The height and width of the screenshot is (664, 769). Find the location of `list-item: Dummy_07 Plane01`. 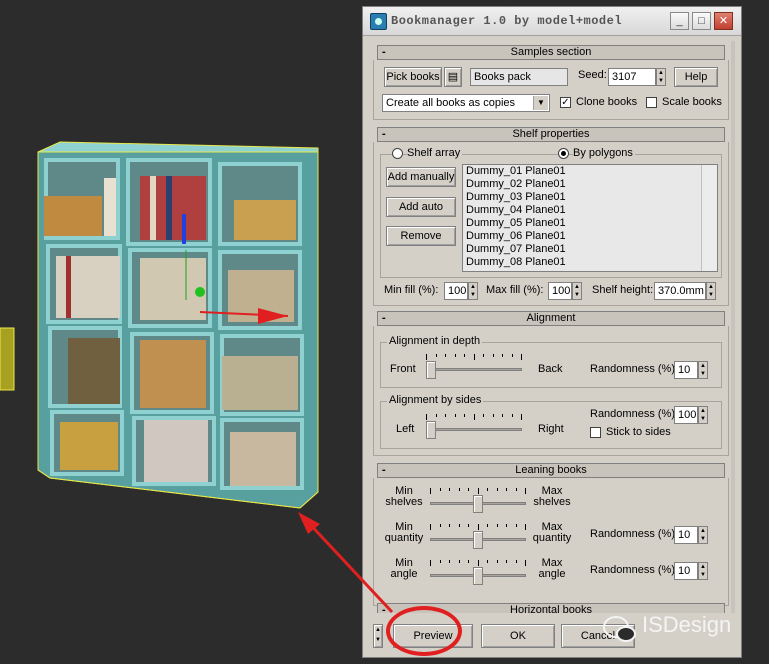

list-item: Dummy_07 Plane01 is located at coordinates (590, 249).